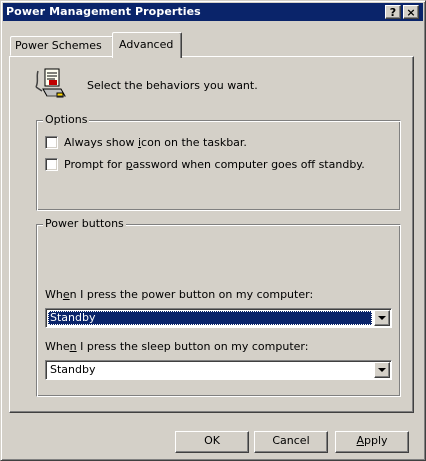 Image resolution: width=426 pixels, height=461 pixels. Describe the element at coordinates (393, 12) in the screenshot. I see `help-button: ?` at that location.